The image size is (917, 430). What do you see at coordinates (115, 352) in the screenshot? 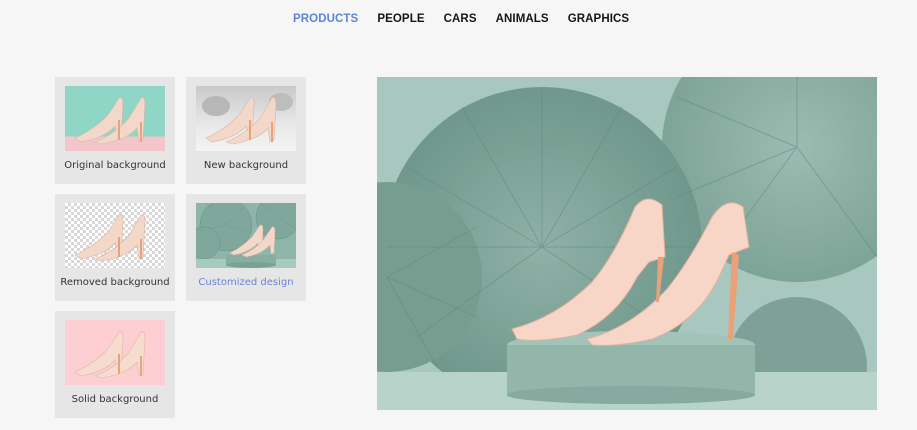
I see `solid-background-image` at bounding box center [115, 352].